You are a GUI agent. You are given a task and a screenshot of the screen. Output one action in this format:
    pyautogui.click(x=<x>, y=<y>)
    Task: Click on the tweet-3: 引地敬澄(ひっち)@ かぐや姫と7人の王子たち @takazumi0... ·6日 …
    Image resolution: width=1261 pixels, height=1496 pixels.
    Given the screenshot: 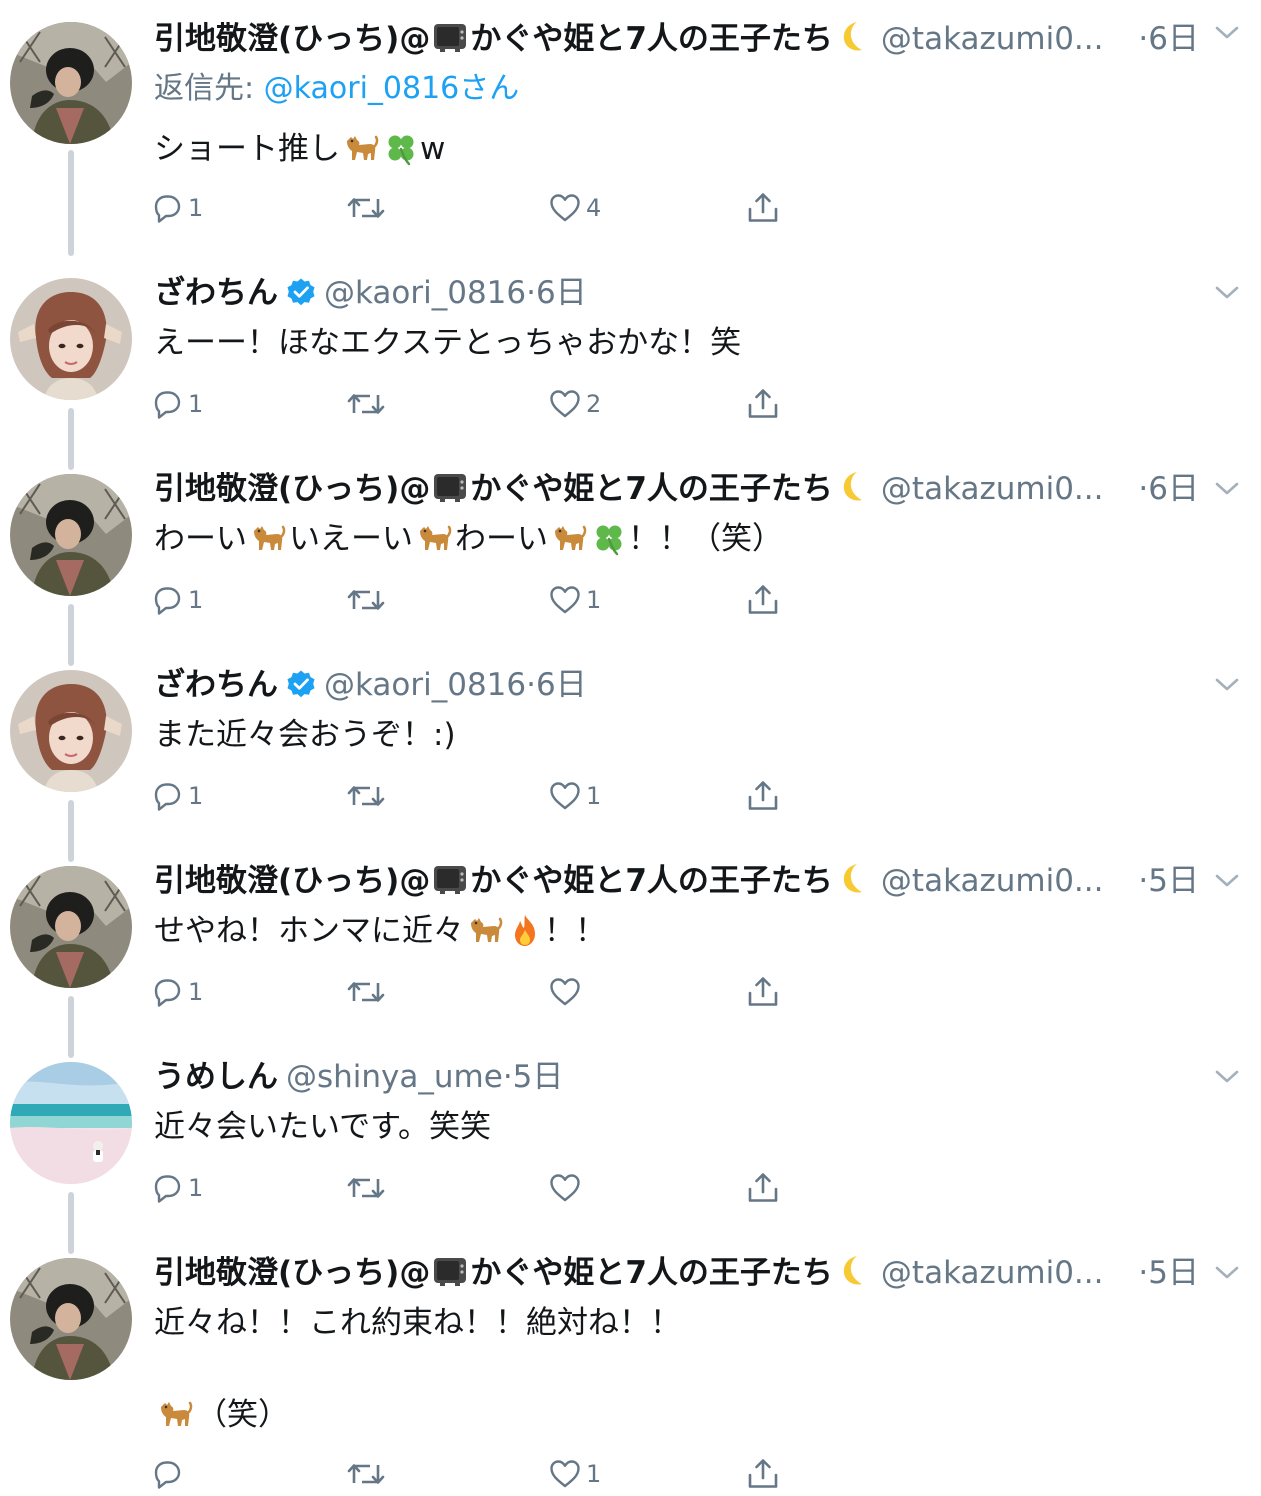 What is the action you would take?
    pyautogui.click(x=630, y=560)
    